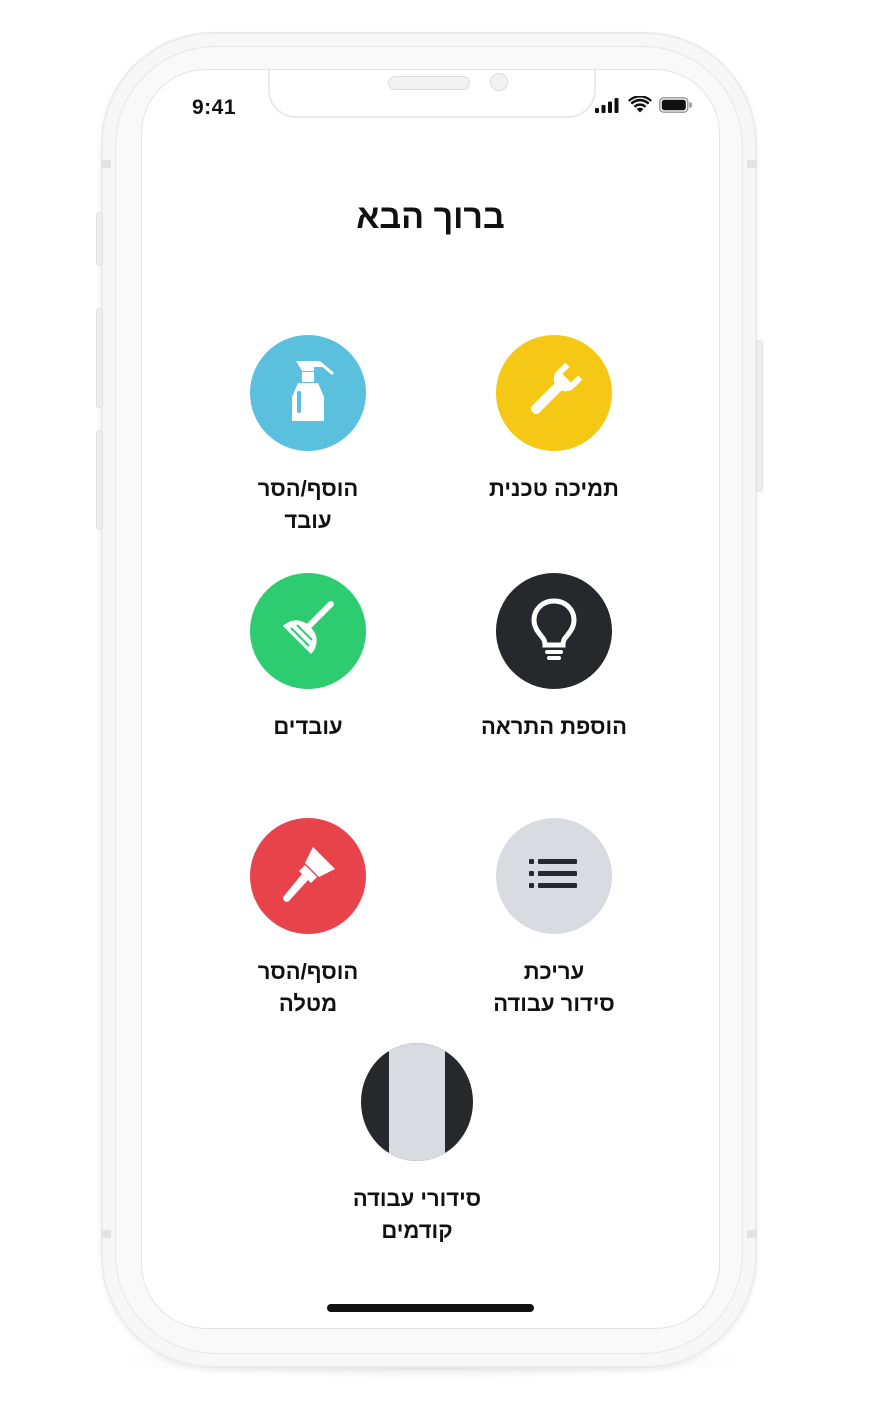  I want to click on add-alert-label: הוספת התראה, so click(554, 726).